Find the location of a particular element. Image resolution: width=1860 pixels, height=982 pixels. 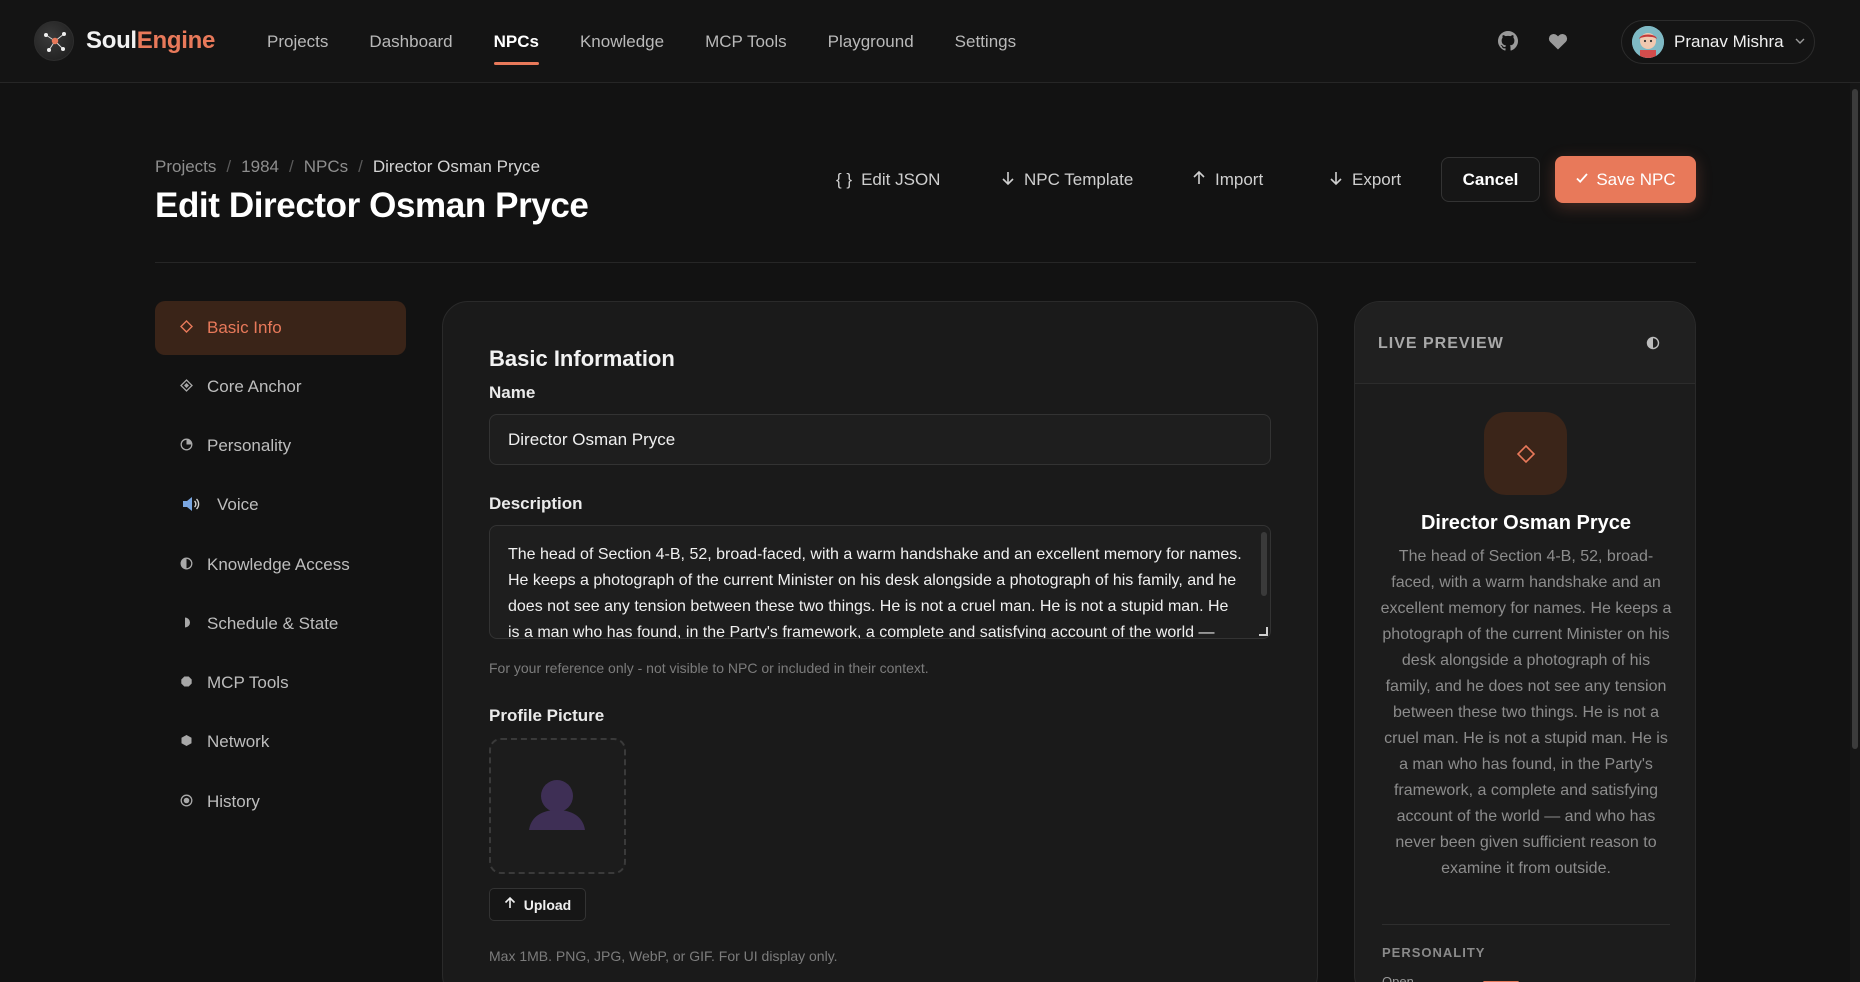

npc-template-button: NPC Template is located at coordinates (1067, 180).